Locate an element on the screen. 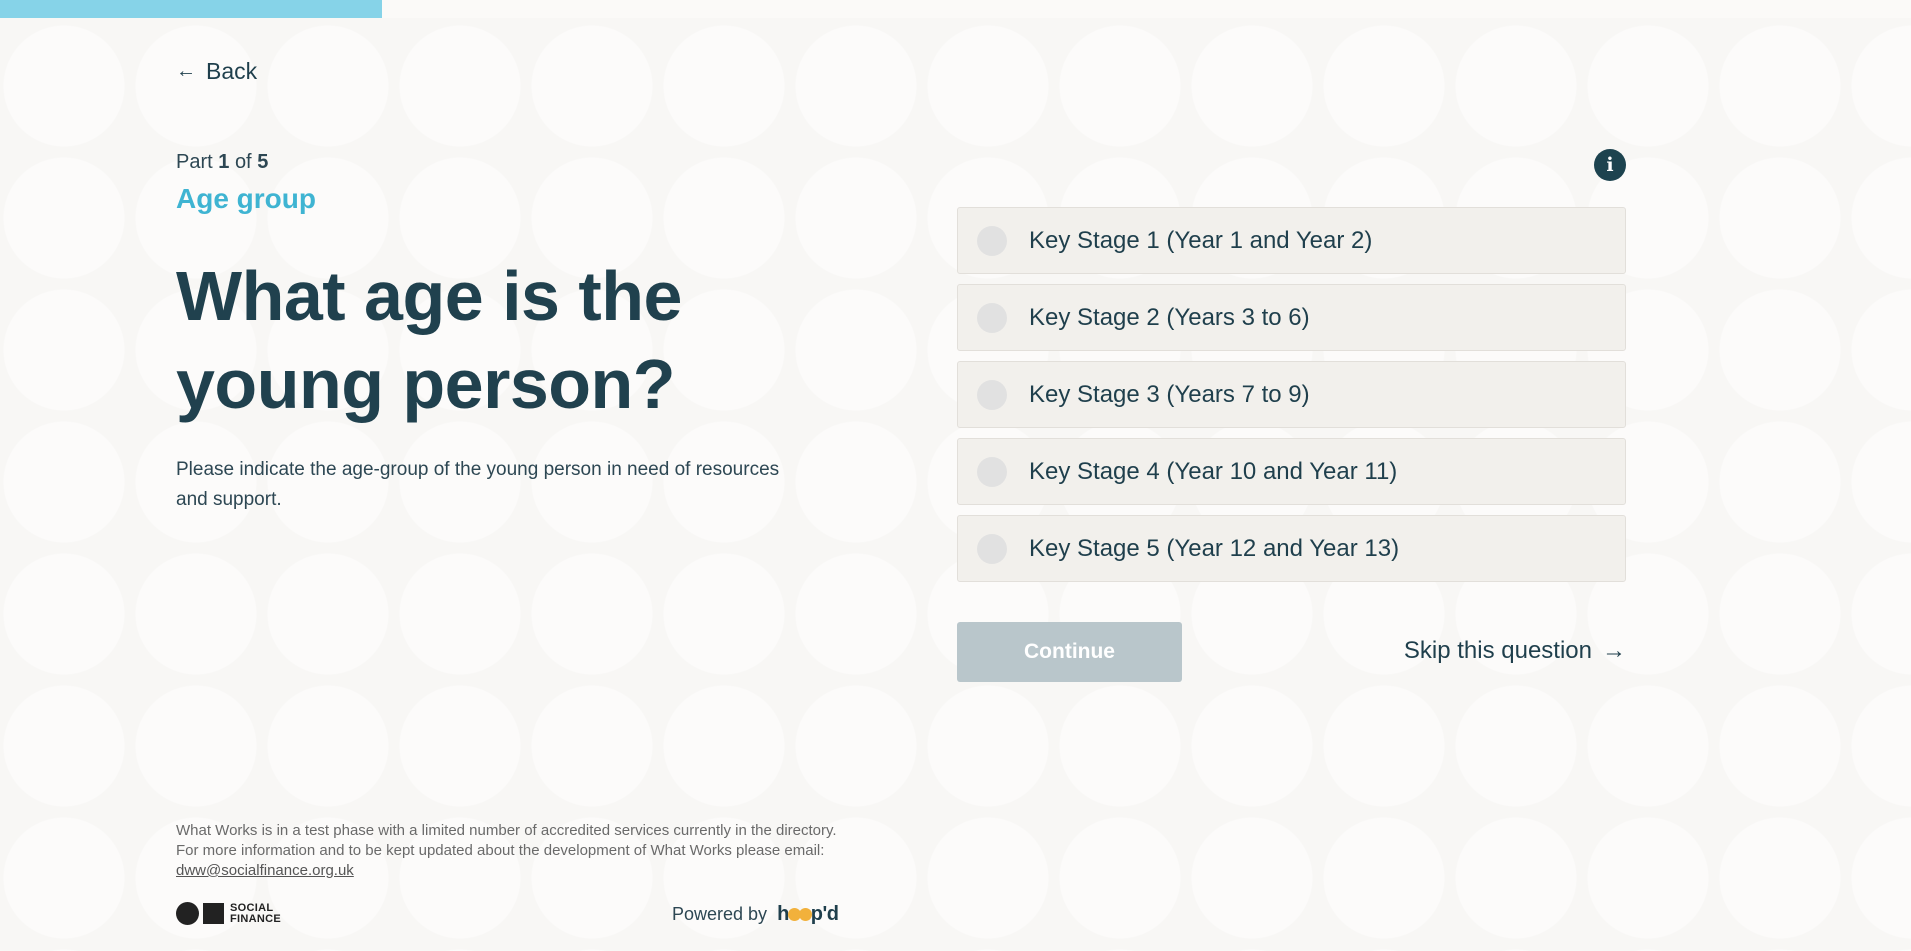  option-key-stage-5: Key Stage 5 (Year 12 and Year 13) is located at coordinates (1291, 548).